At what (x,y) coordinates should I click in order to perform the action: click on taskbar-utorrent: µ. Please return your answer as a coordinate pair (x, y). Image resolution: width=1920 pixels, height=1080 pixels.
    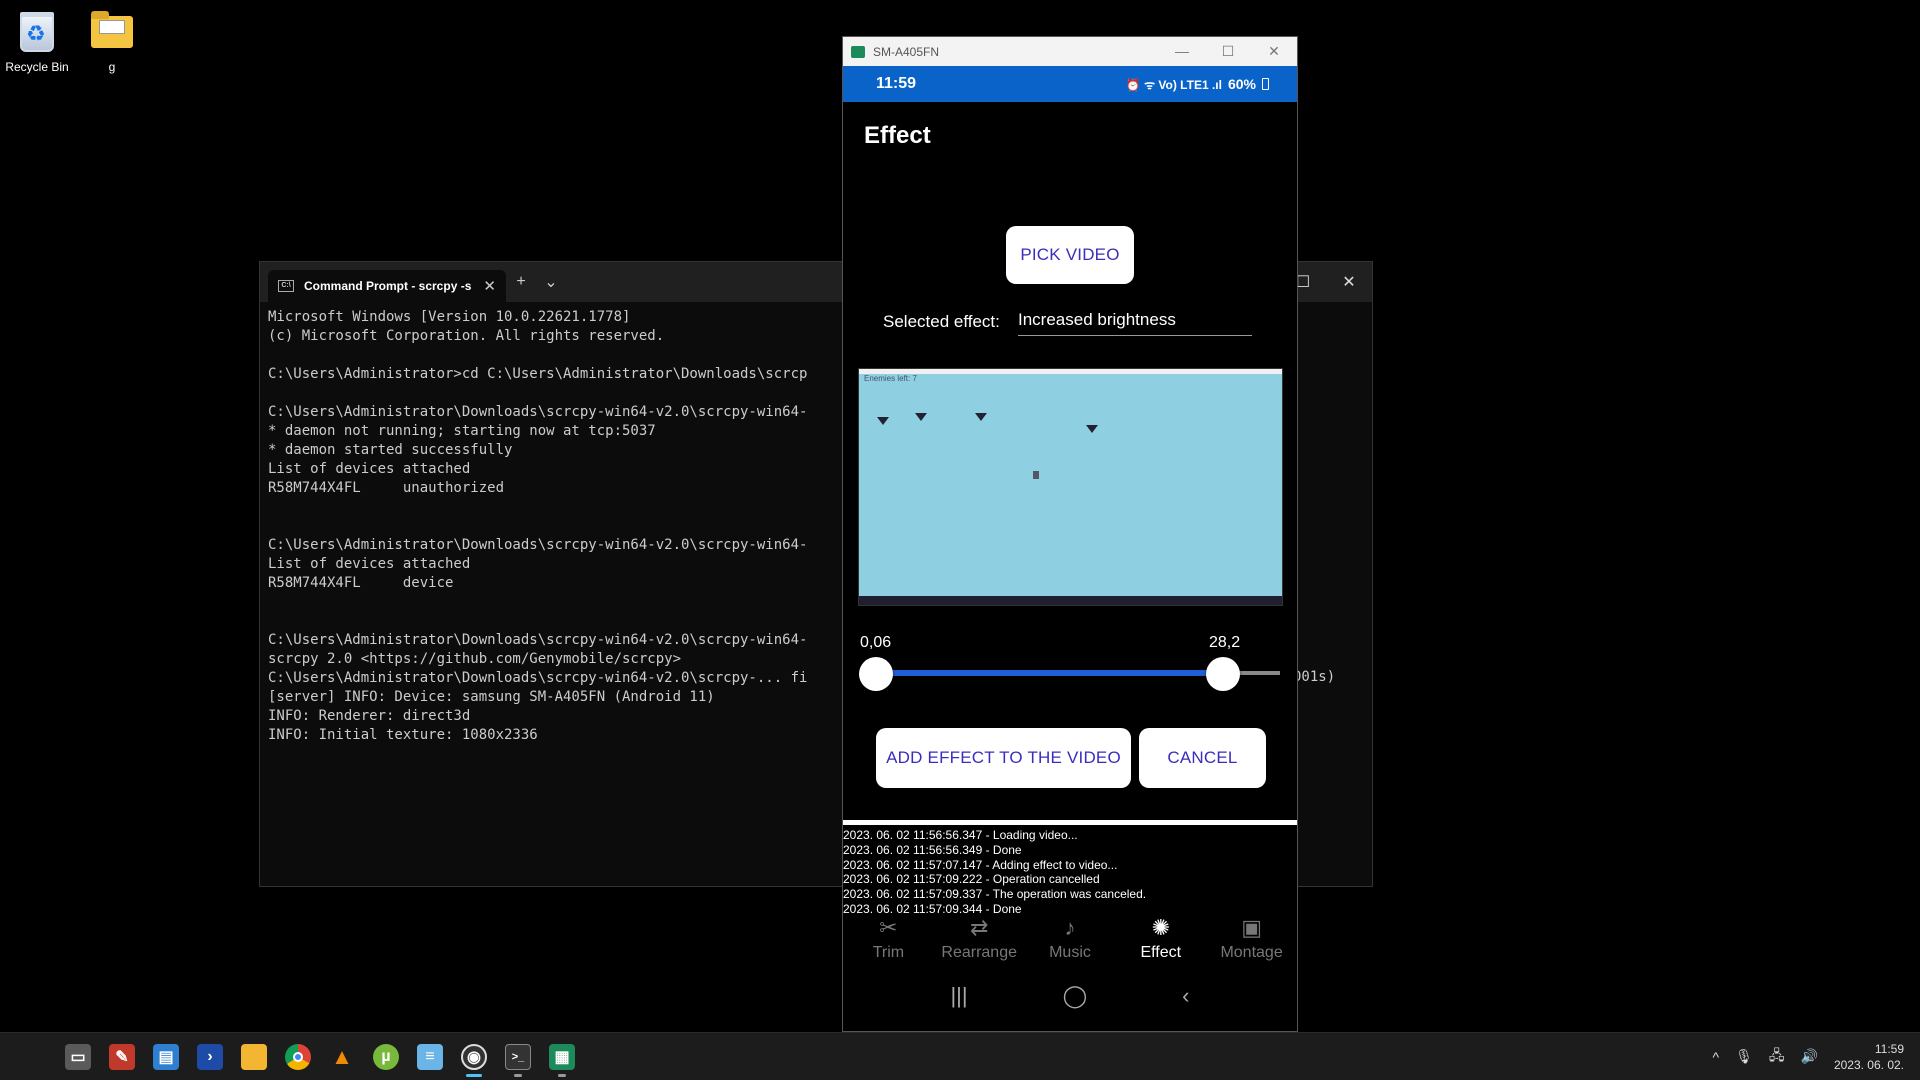
    Looking at the image, I should click on (386, 1057).